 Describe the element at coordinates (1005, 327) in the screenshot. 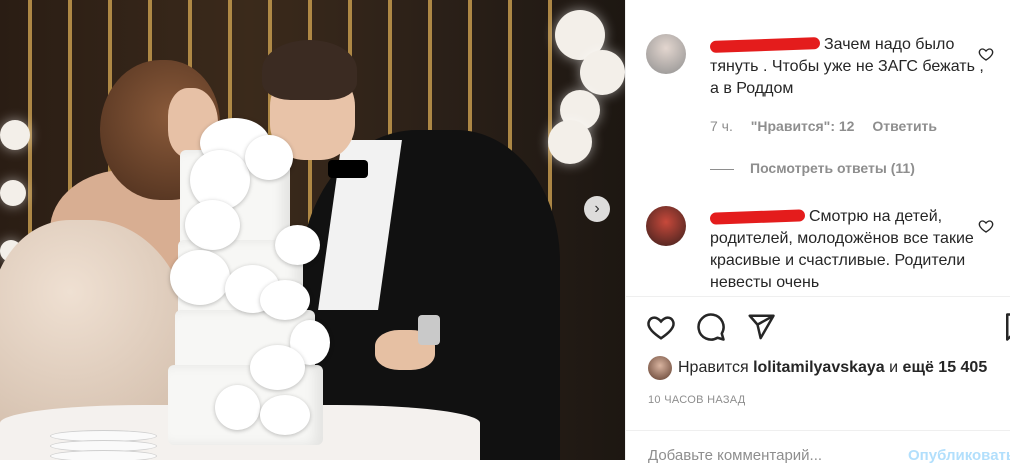

I see `bookmark-icon` at that location.